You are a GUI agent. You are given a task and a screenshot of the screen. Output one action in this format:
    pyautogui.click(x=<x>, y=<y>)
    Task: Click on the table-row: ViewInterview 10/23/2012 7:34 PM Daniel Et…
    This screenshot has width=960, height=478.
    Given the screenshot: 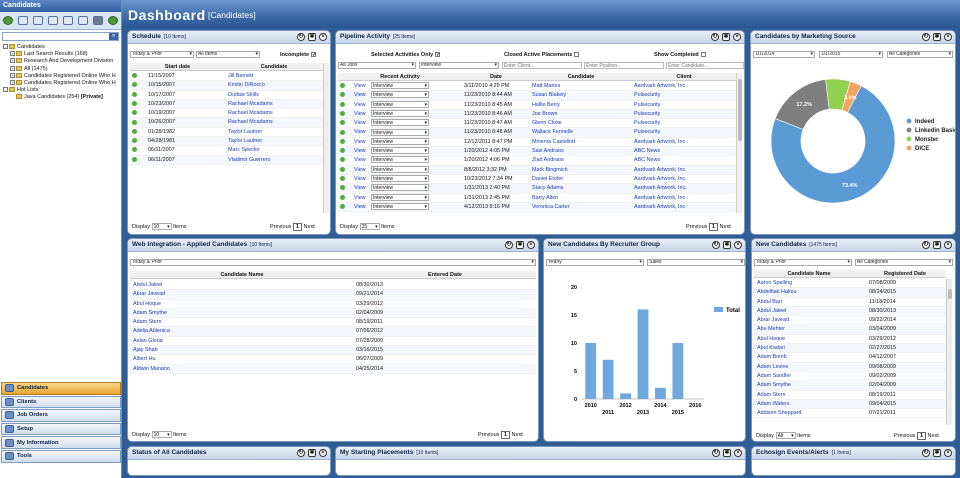 What is the action you would take?
    pyautogui.click(x=537, y=180)
    